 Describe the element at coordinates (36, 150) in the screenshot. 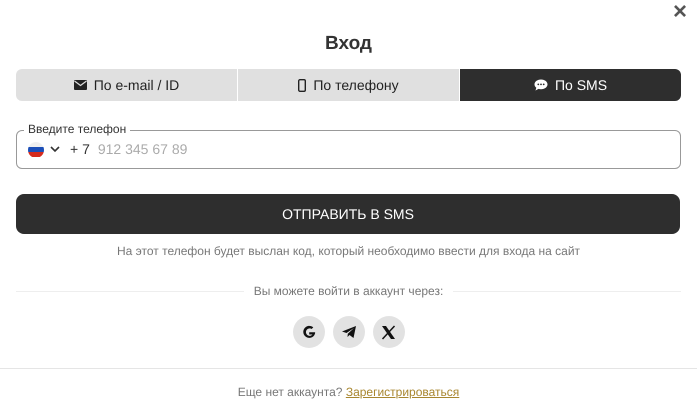

I see `russia-flag-icon` at that location.